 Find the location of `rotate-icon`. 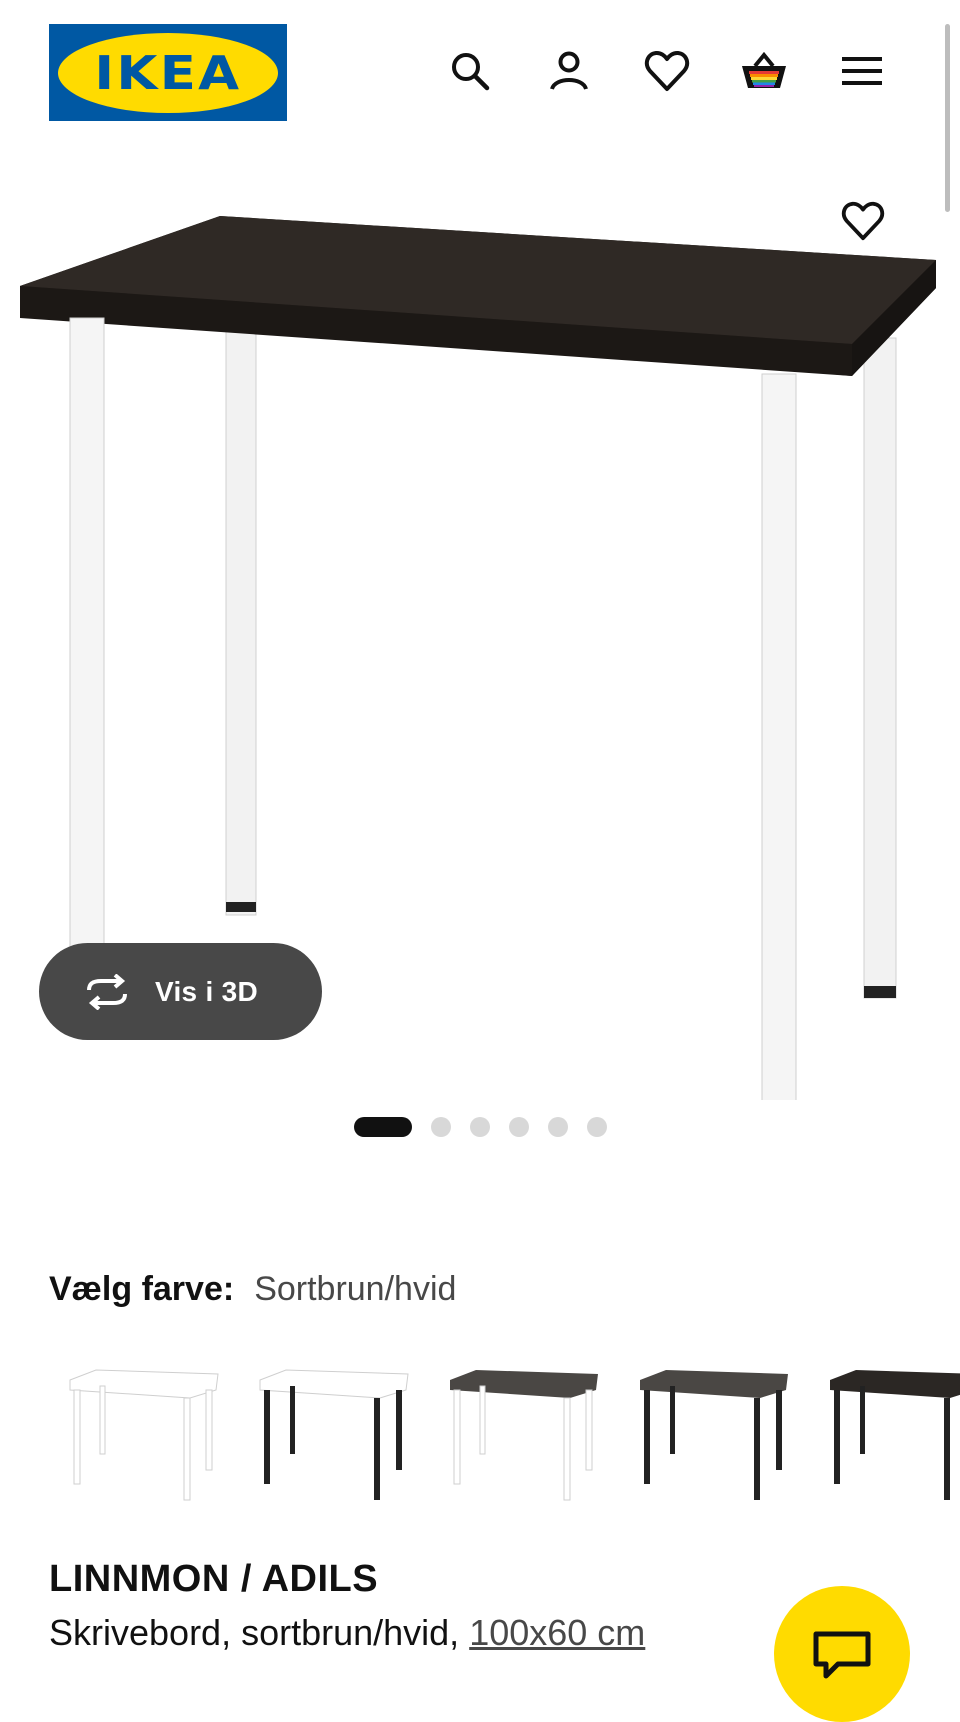

rotate-icon is located at coordinates (107, 991).